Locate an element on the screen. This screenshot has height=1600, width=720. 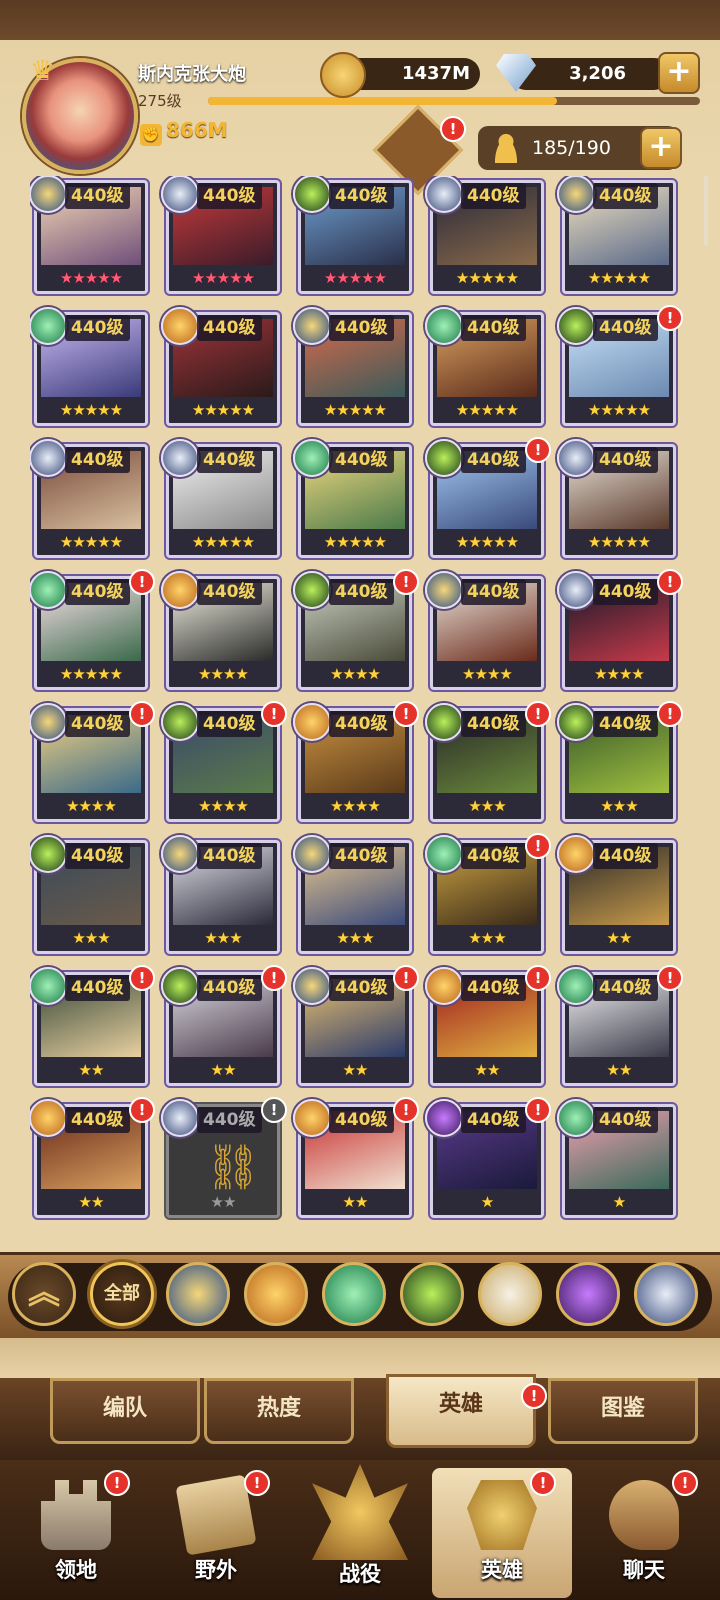
dimensional-faction-icon is located at coordinates (48, 458).